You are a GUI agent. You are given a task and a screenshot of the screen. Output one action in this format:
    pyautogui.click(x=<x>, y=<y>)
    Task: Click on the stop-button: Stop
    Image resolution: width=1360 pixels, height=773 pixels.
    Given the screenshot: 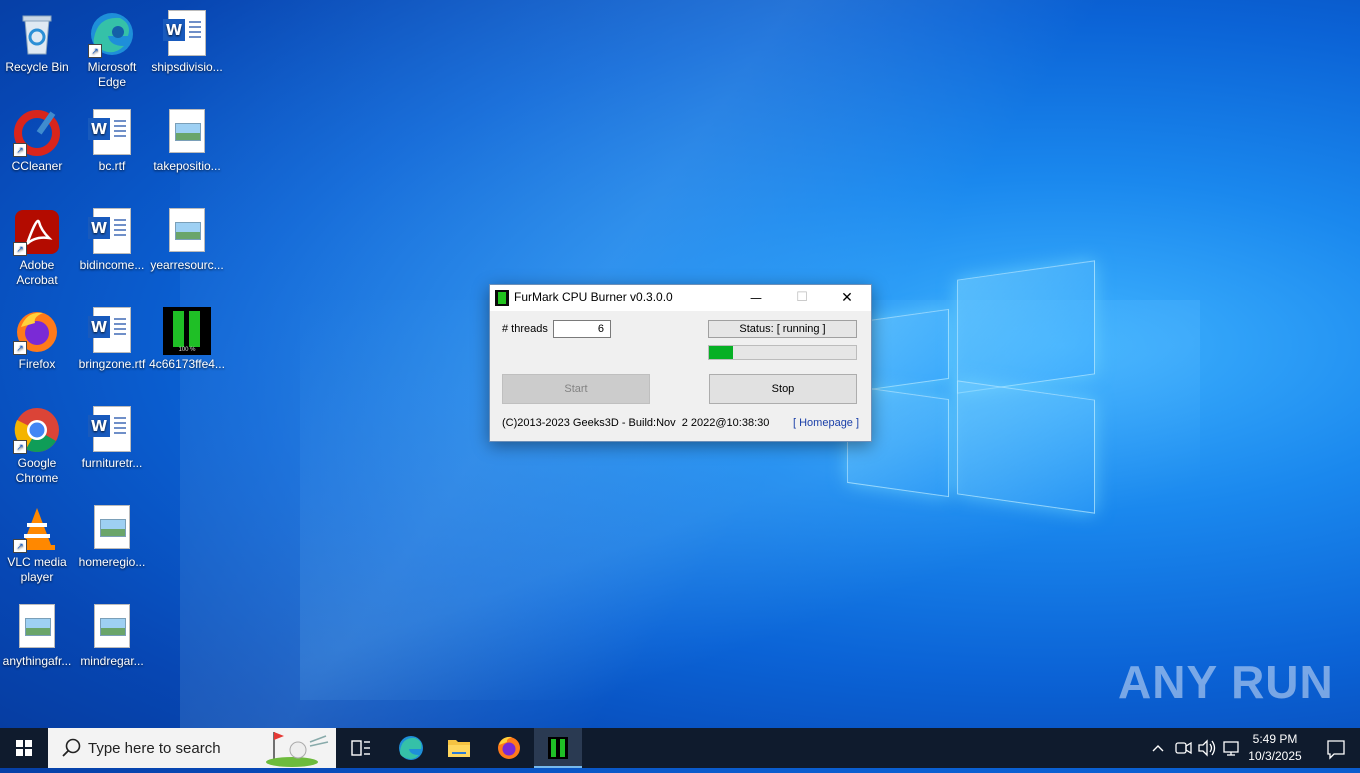 What is the action you would take?
    pyautogui.click(x=783, y=389)
    